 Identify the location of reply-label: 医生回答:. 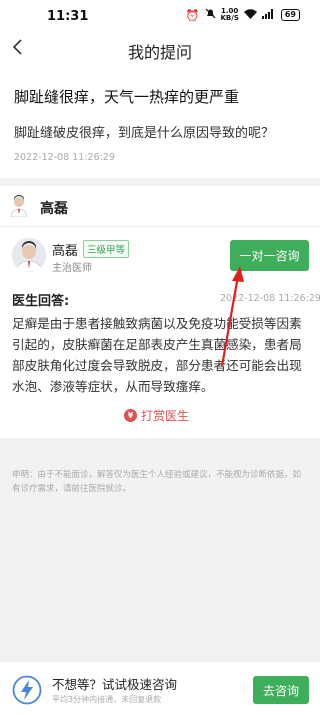
(41, 301).